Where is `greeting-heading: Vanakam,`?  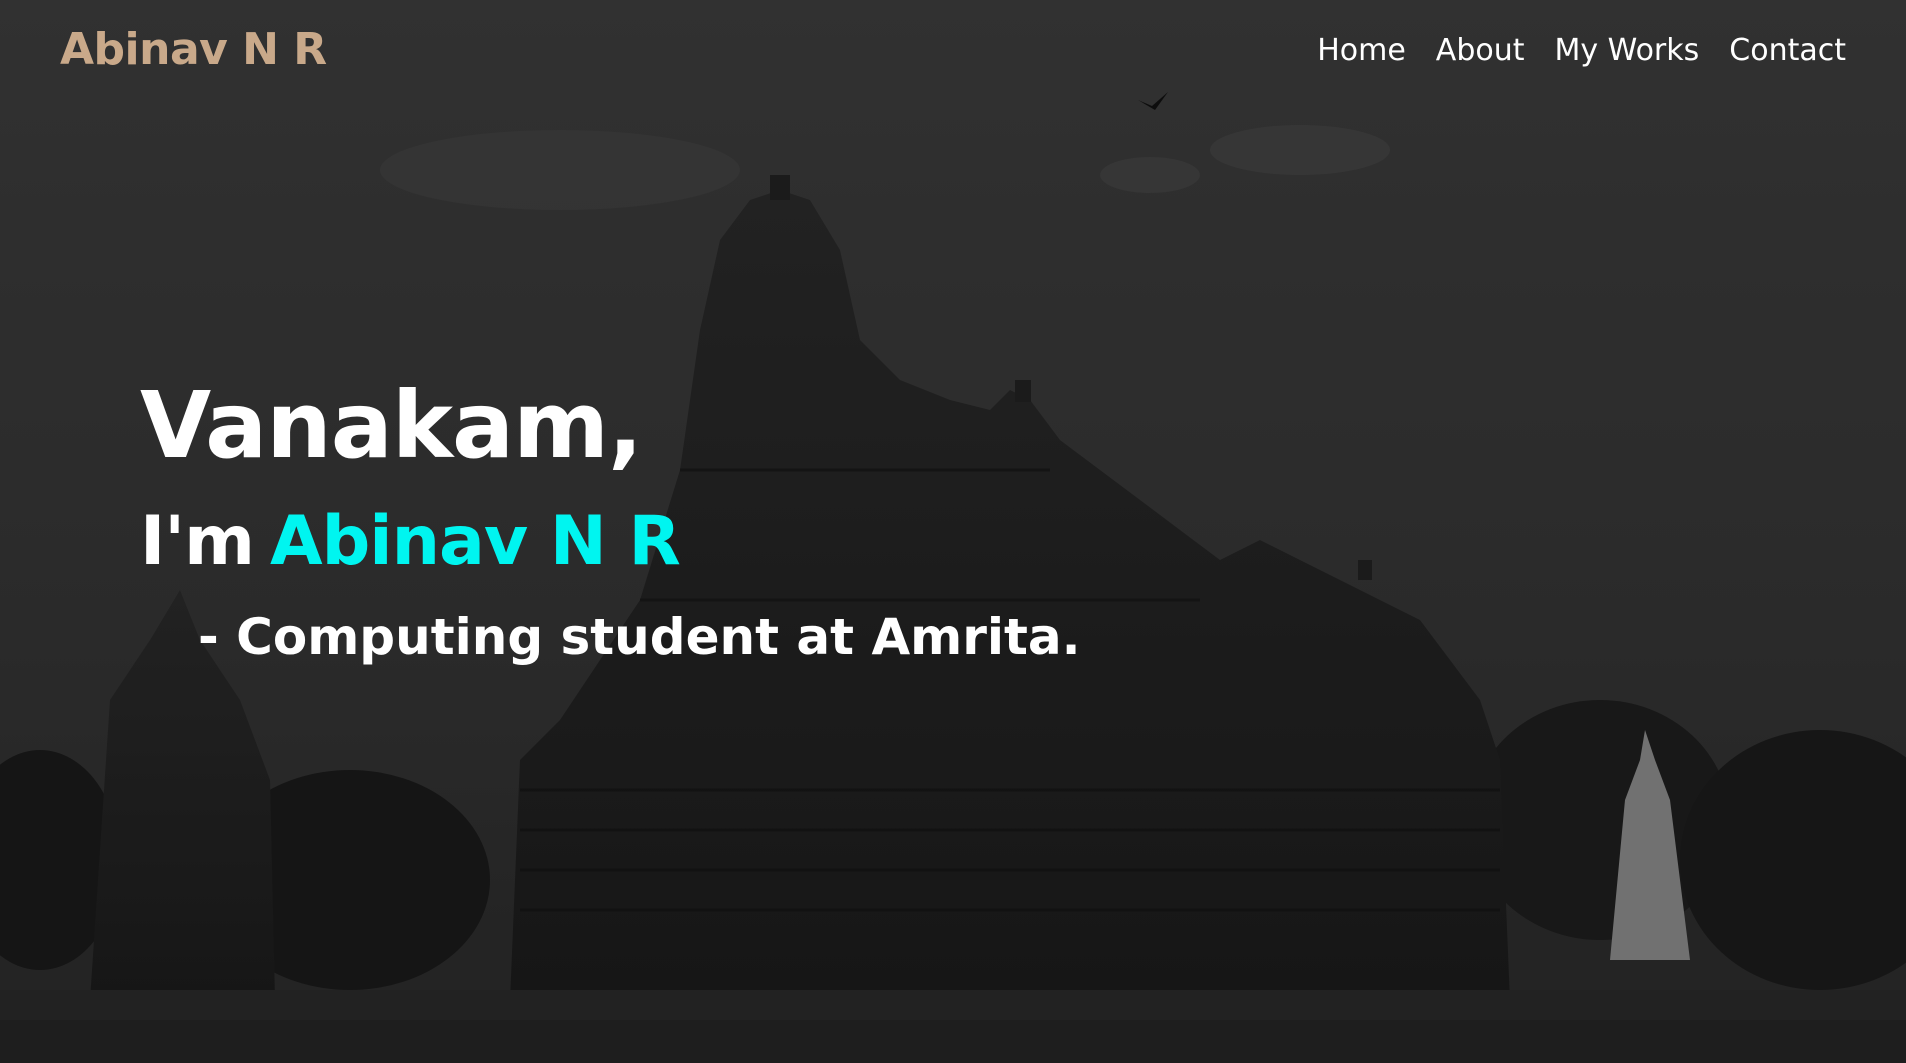 greeting-heading: Vanakam, is located at coordinates (391, 425).